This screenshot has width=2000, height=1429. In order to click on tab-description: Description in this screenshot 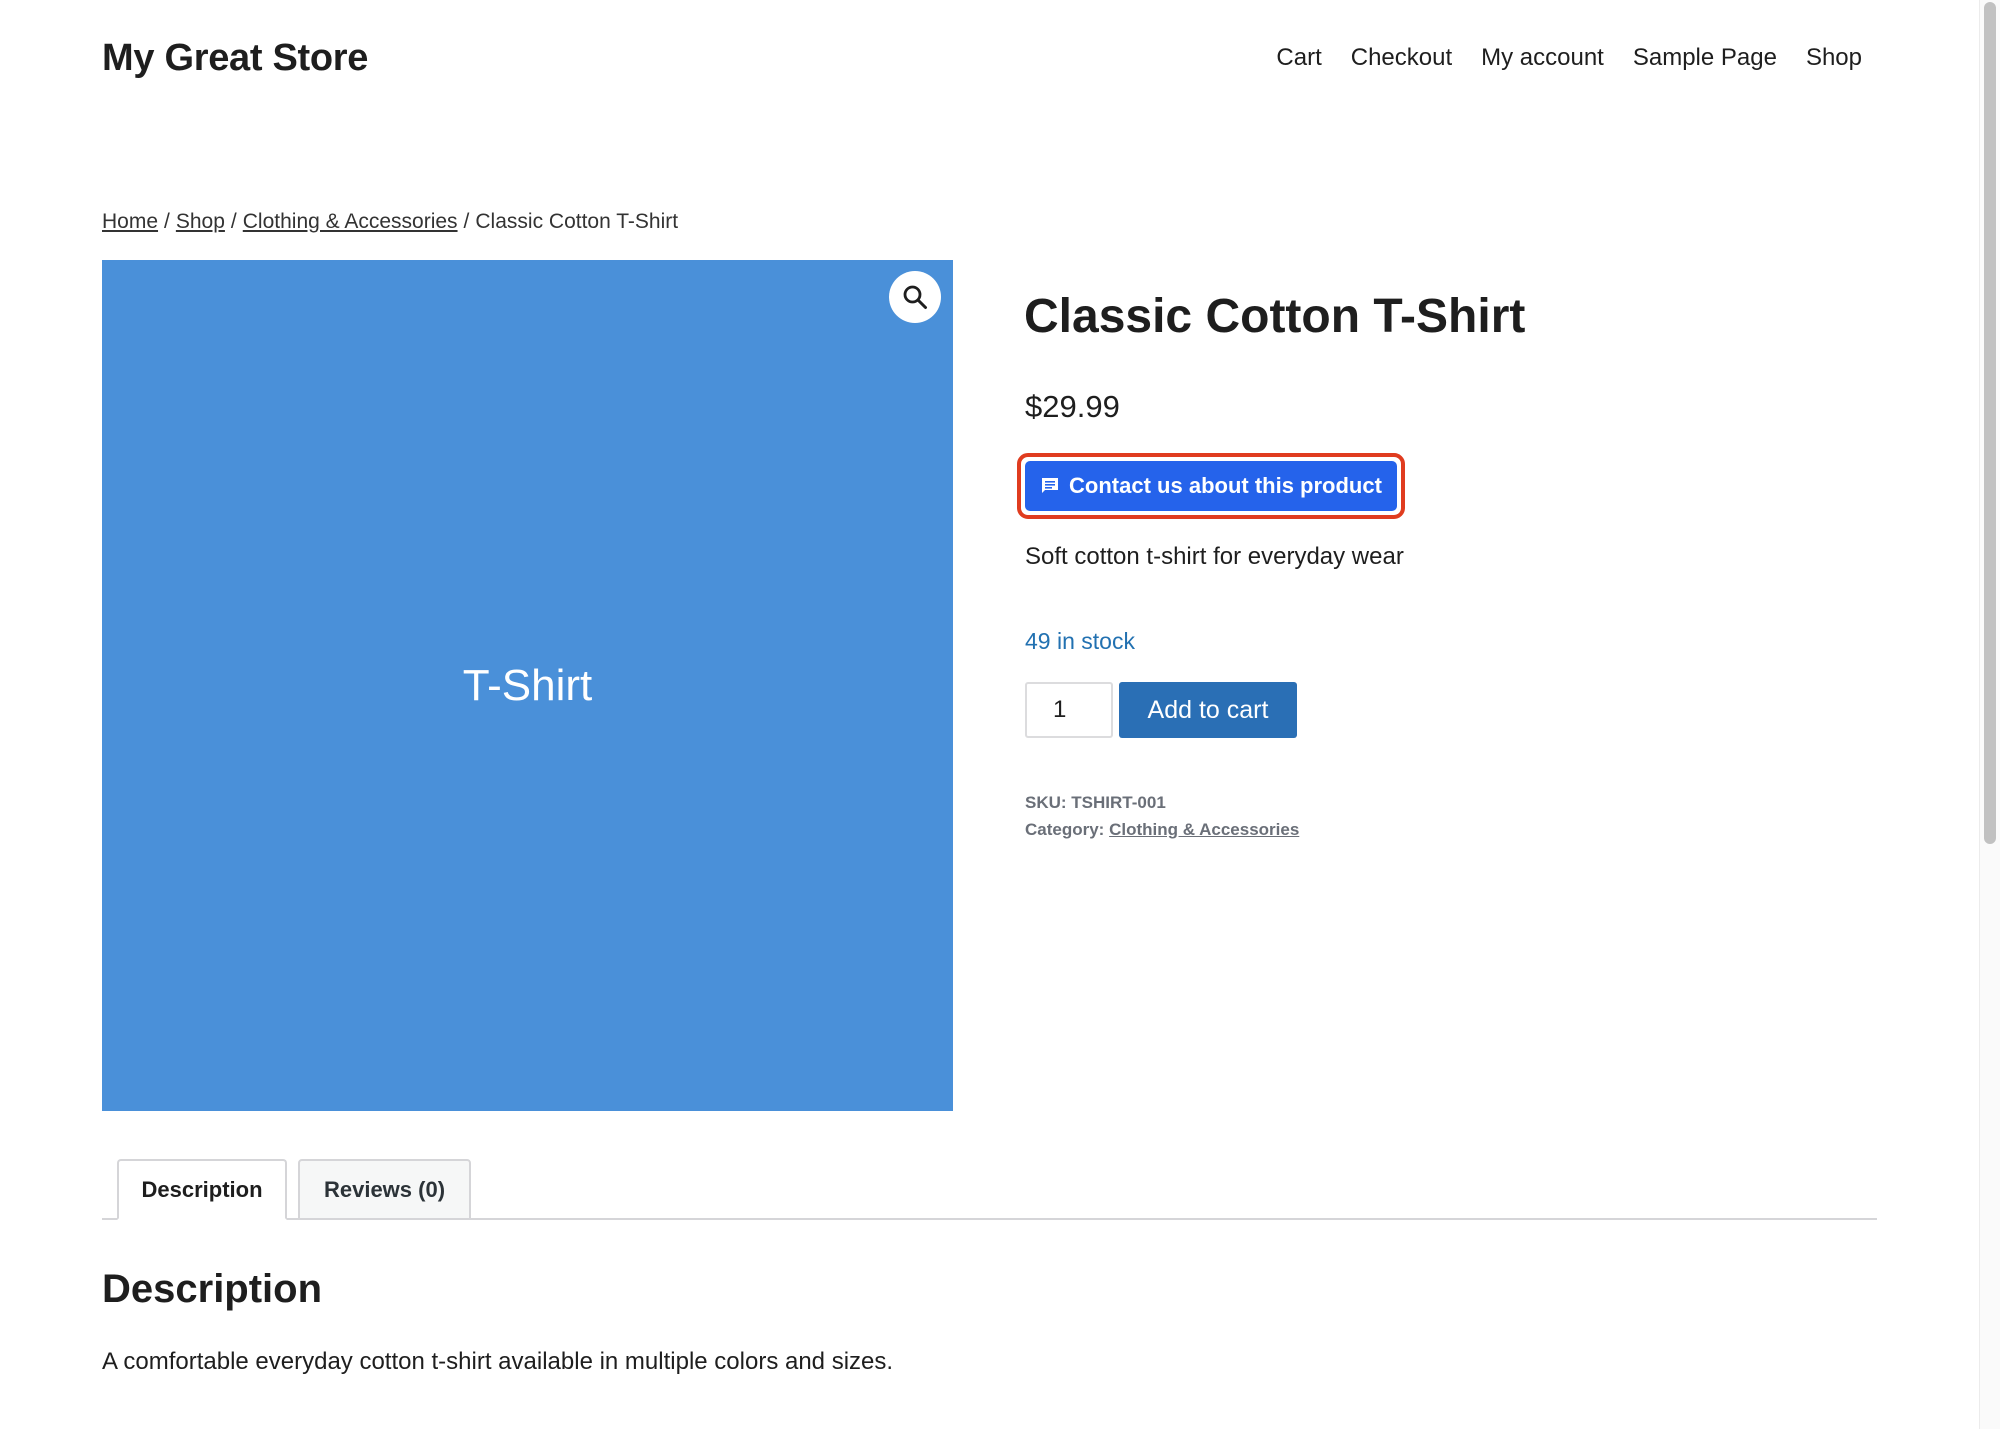, I will do `click(202, 1189)`.